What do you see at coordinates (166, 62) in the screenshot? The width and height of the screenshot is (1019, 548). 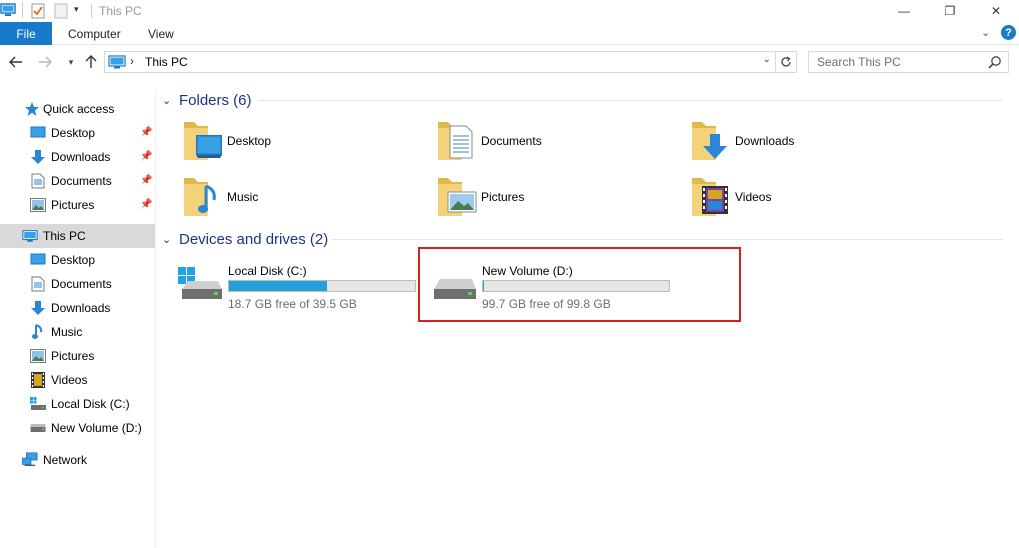 I see `breadcrumb-this-pc: This PC` at bounding box center [166, 62].